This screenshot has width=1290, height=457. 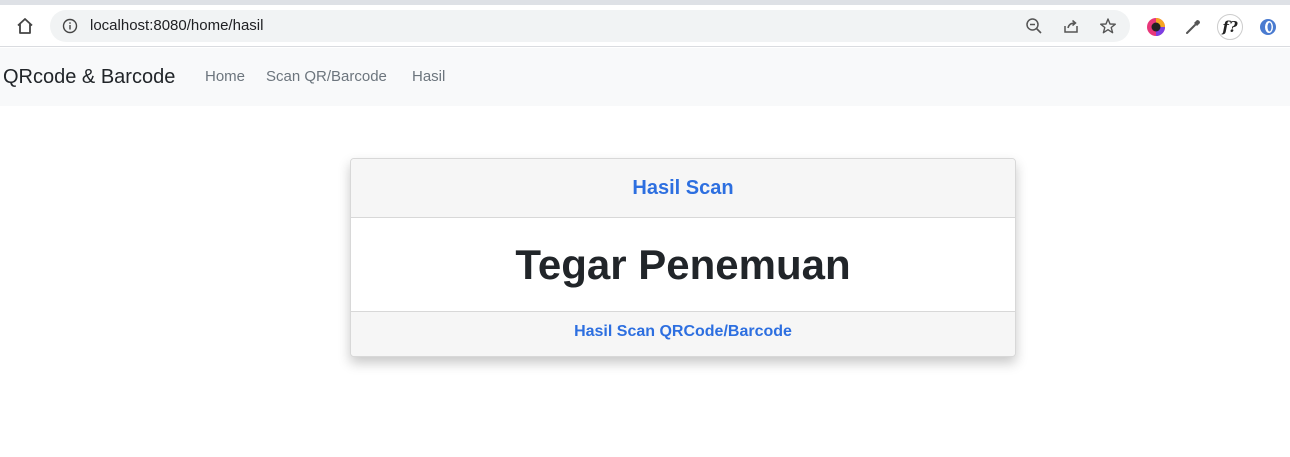 I want to click on scan-result-text: Tegar Penemuan, so click(x=683, y=264).